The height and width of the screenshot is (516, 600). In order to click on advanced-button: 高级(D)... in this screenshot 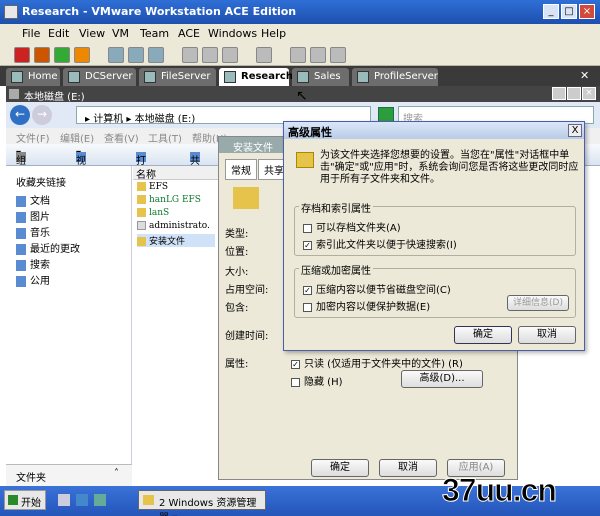, I will do `click(442, 379)`.